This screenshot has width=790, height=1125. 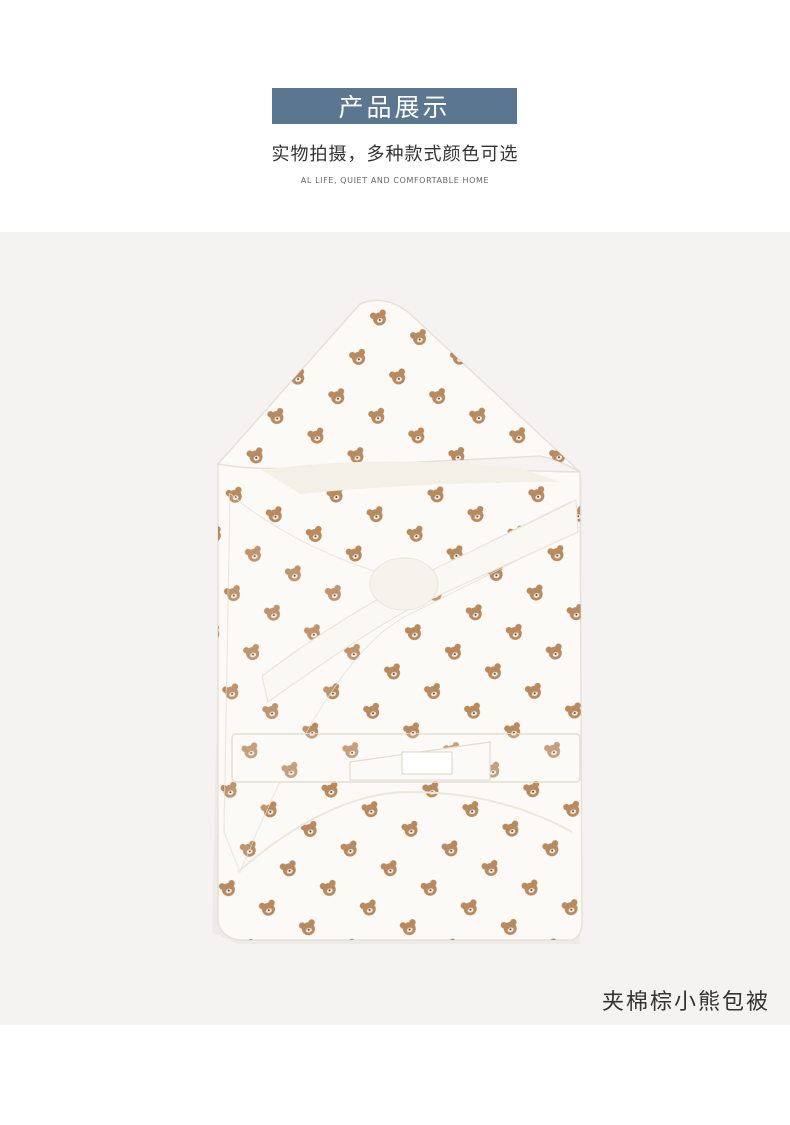 What do you see at coordinates (395, 154) in the screenshot?
I see `section-subtitle: 实物拍摄，多种款式颜色可选` at bounding box center [395, 154].